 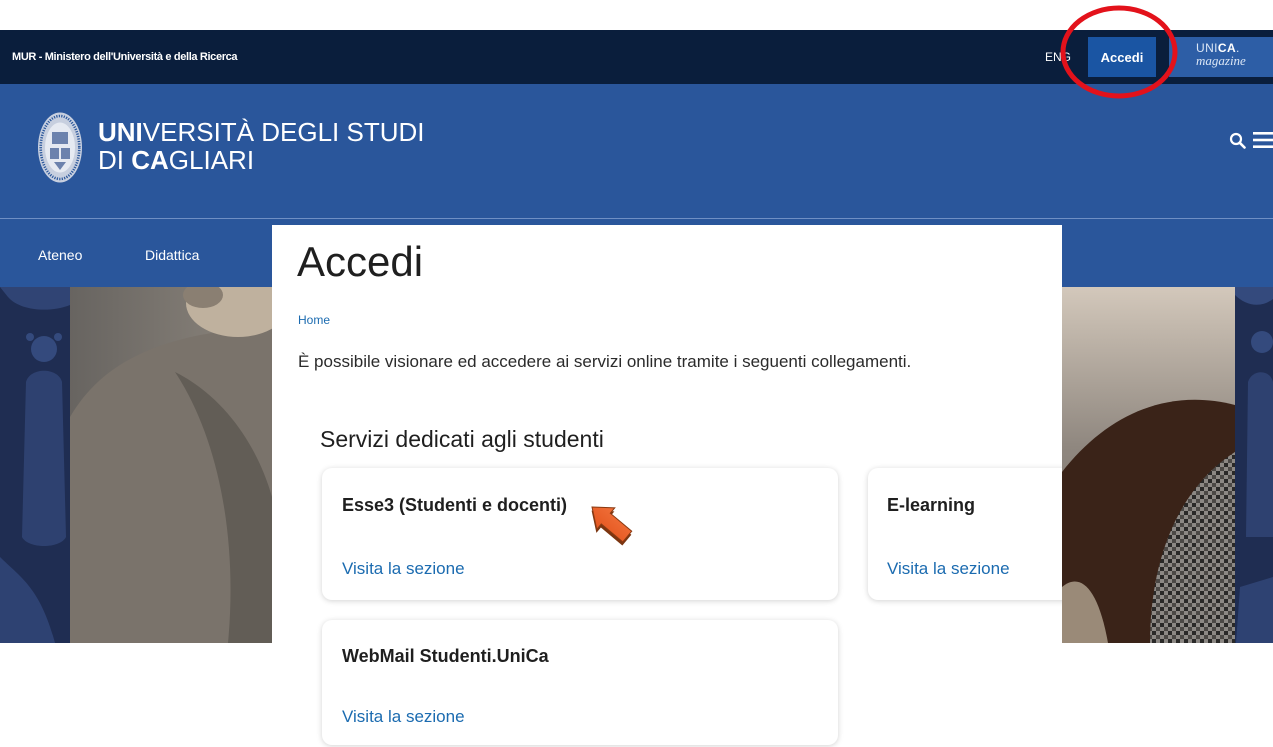 I want to click on university-name-line-2: DI CAGLIARI, so click(x=261, y=160).